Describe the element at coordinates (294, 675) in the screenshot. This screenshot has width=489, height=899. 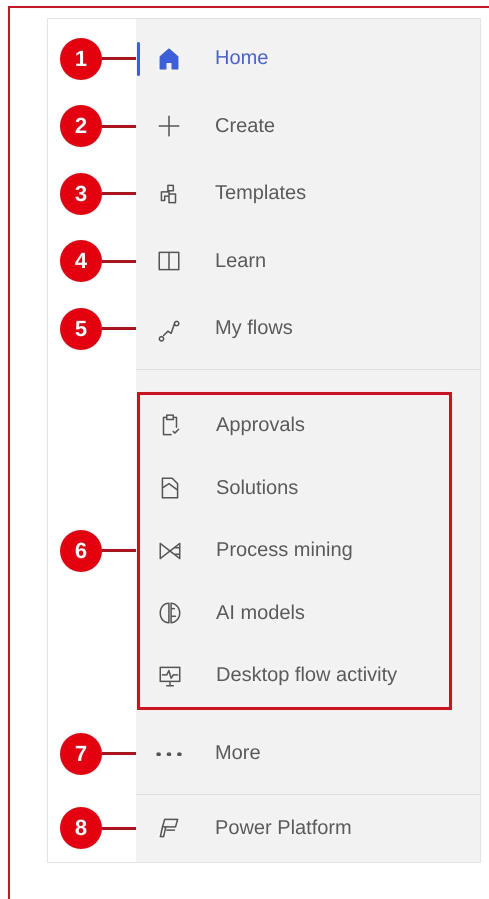
I see `nav-item: Desktop flow activity` at that location.